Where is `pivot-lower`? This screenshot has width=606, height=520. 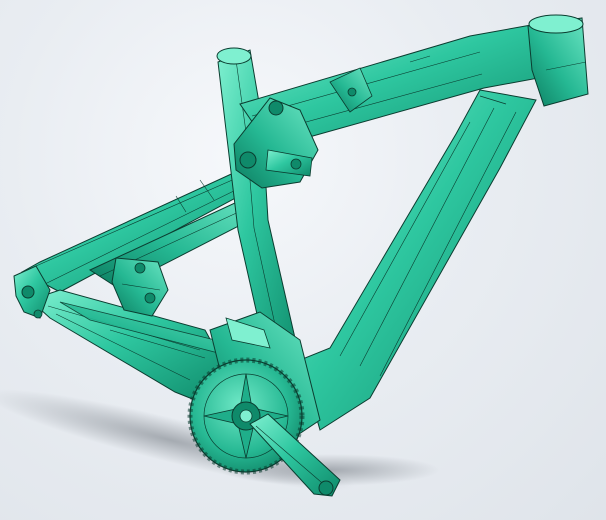
pivot-lower is located at coordinates (248, 160).